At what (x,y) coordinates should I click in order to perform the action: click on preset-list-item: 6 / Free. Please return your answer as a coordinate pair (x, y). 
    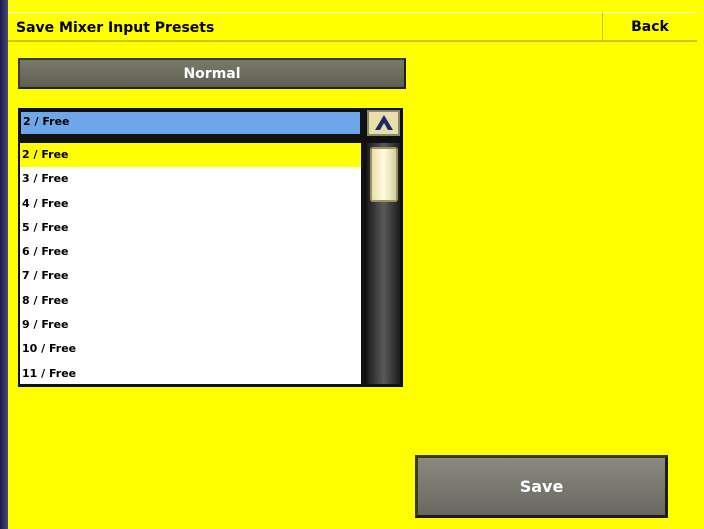
    Looking at the image, I should click on (190, 252).